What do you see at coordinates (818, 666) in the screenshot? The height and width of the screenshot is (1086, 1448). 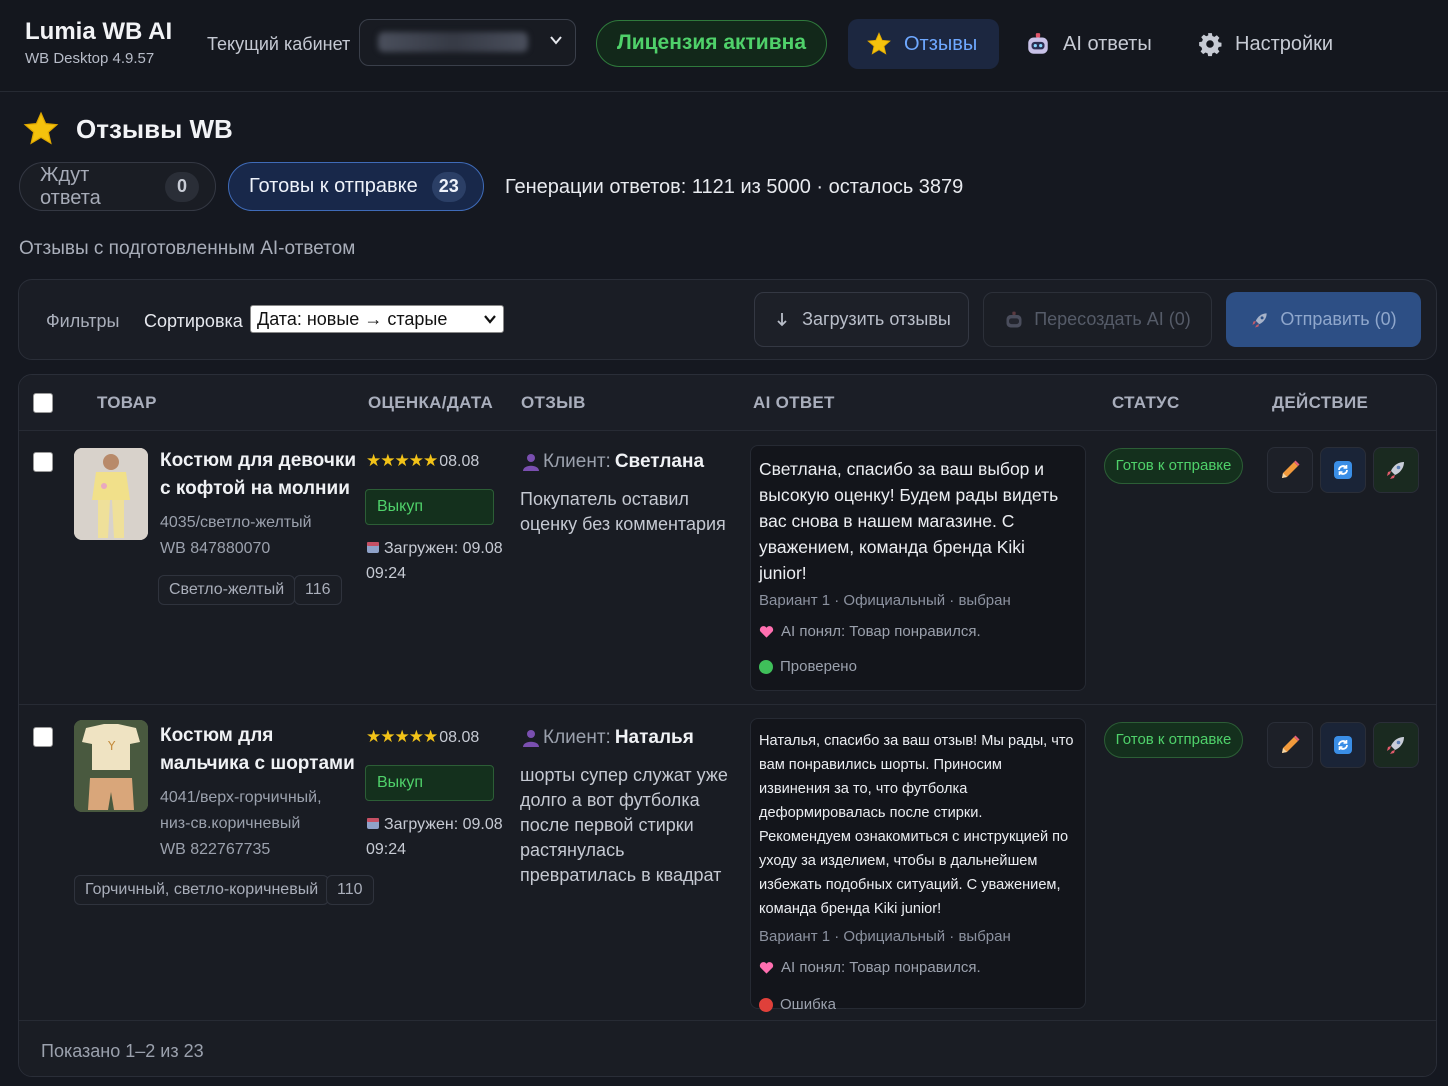 I see `check-status-text: Проверено` at bounding box center [818, 666].